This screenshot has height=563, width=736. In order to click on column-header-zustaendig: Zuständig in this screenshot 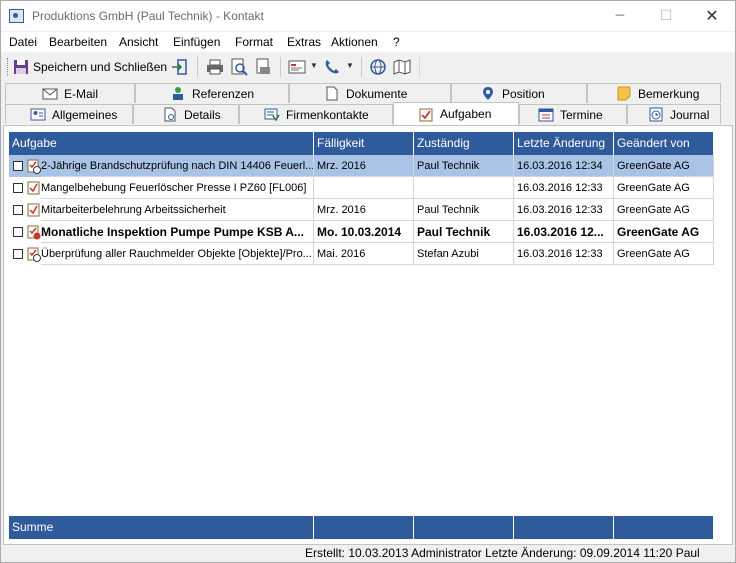, I will do `click(464, 143)`.